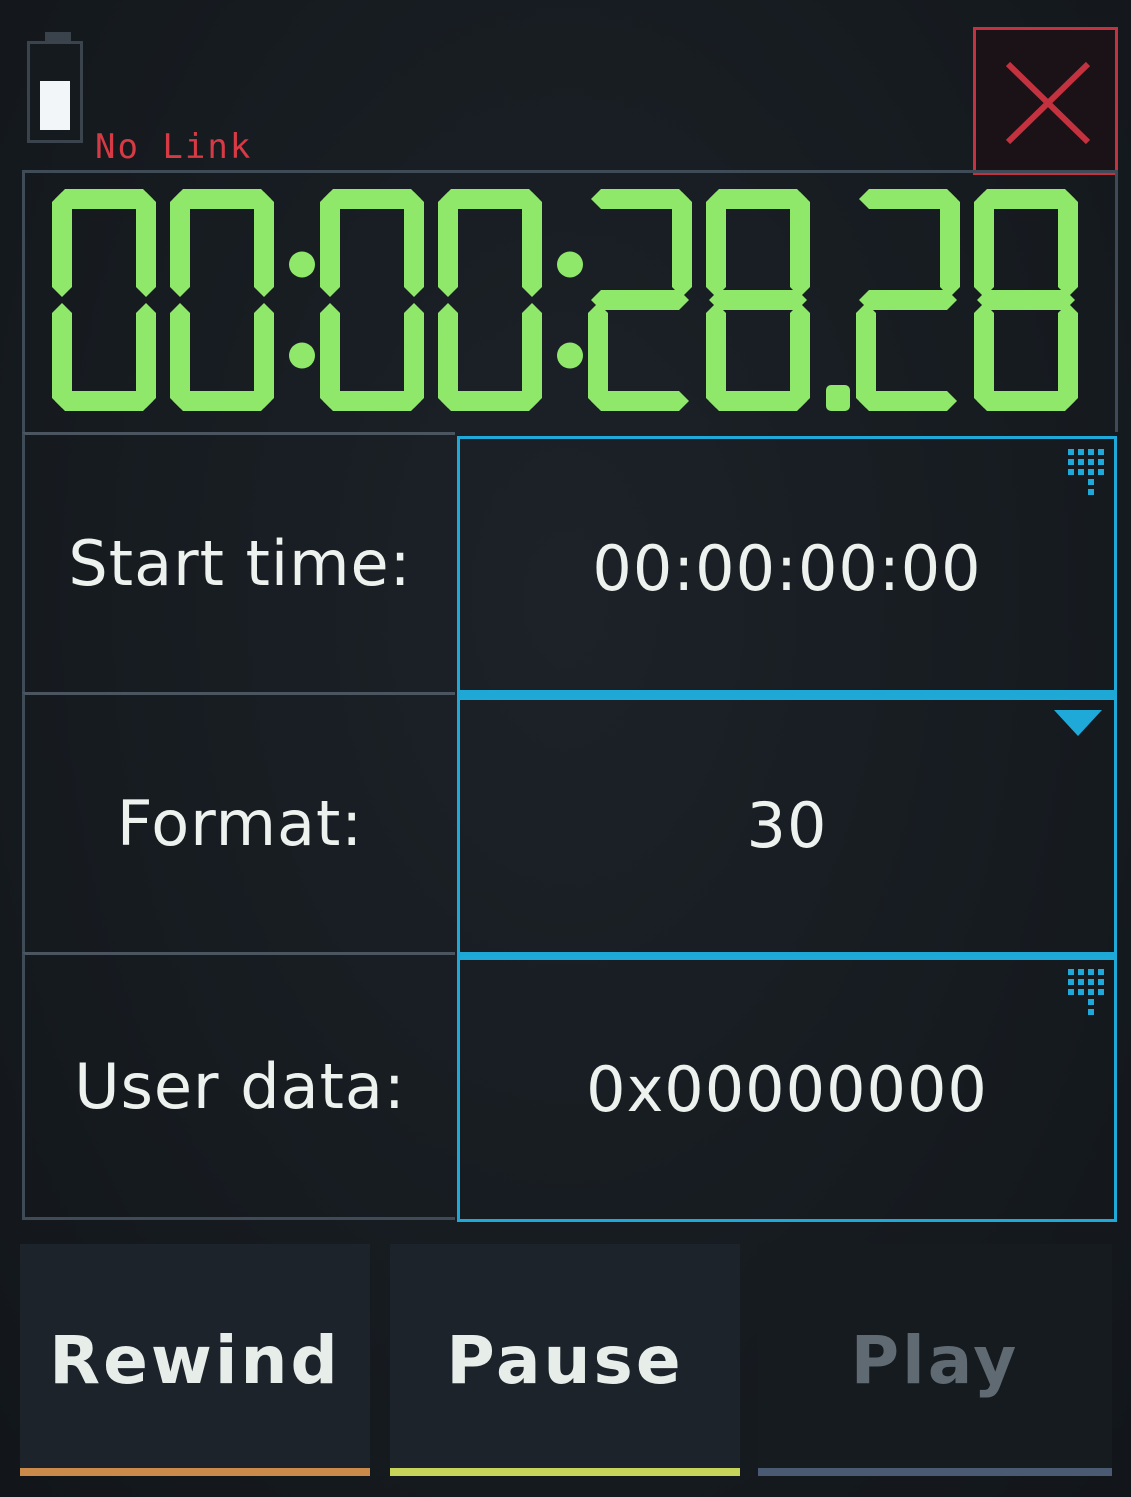  I want to click on start-time-value: 00:00:00:00, so click(787, 568).